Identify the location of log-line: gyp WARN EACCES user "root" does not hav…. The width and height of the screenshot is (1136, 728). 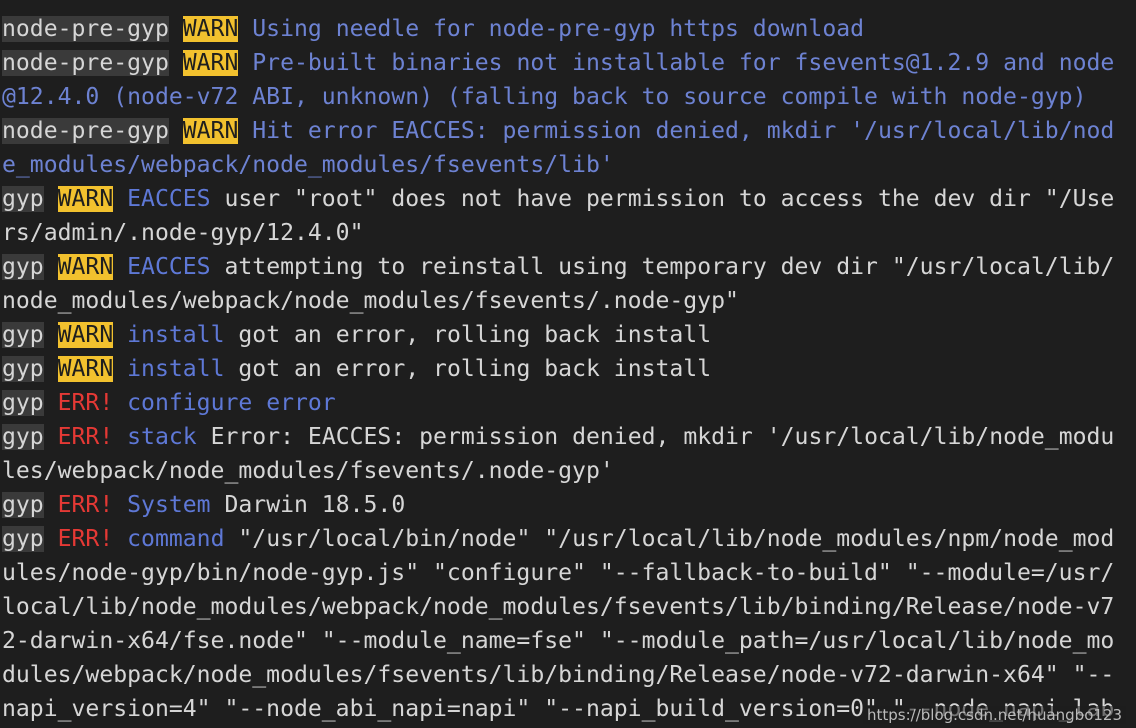
(569, 199).